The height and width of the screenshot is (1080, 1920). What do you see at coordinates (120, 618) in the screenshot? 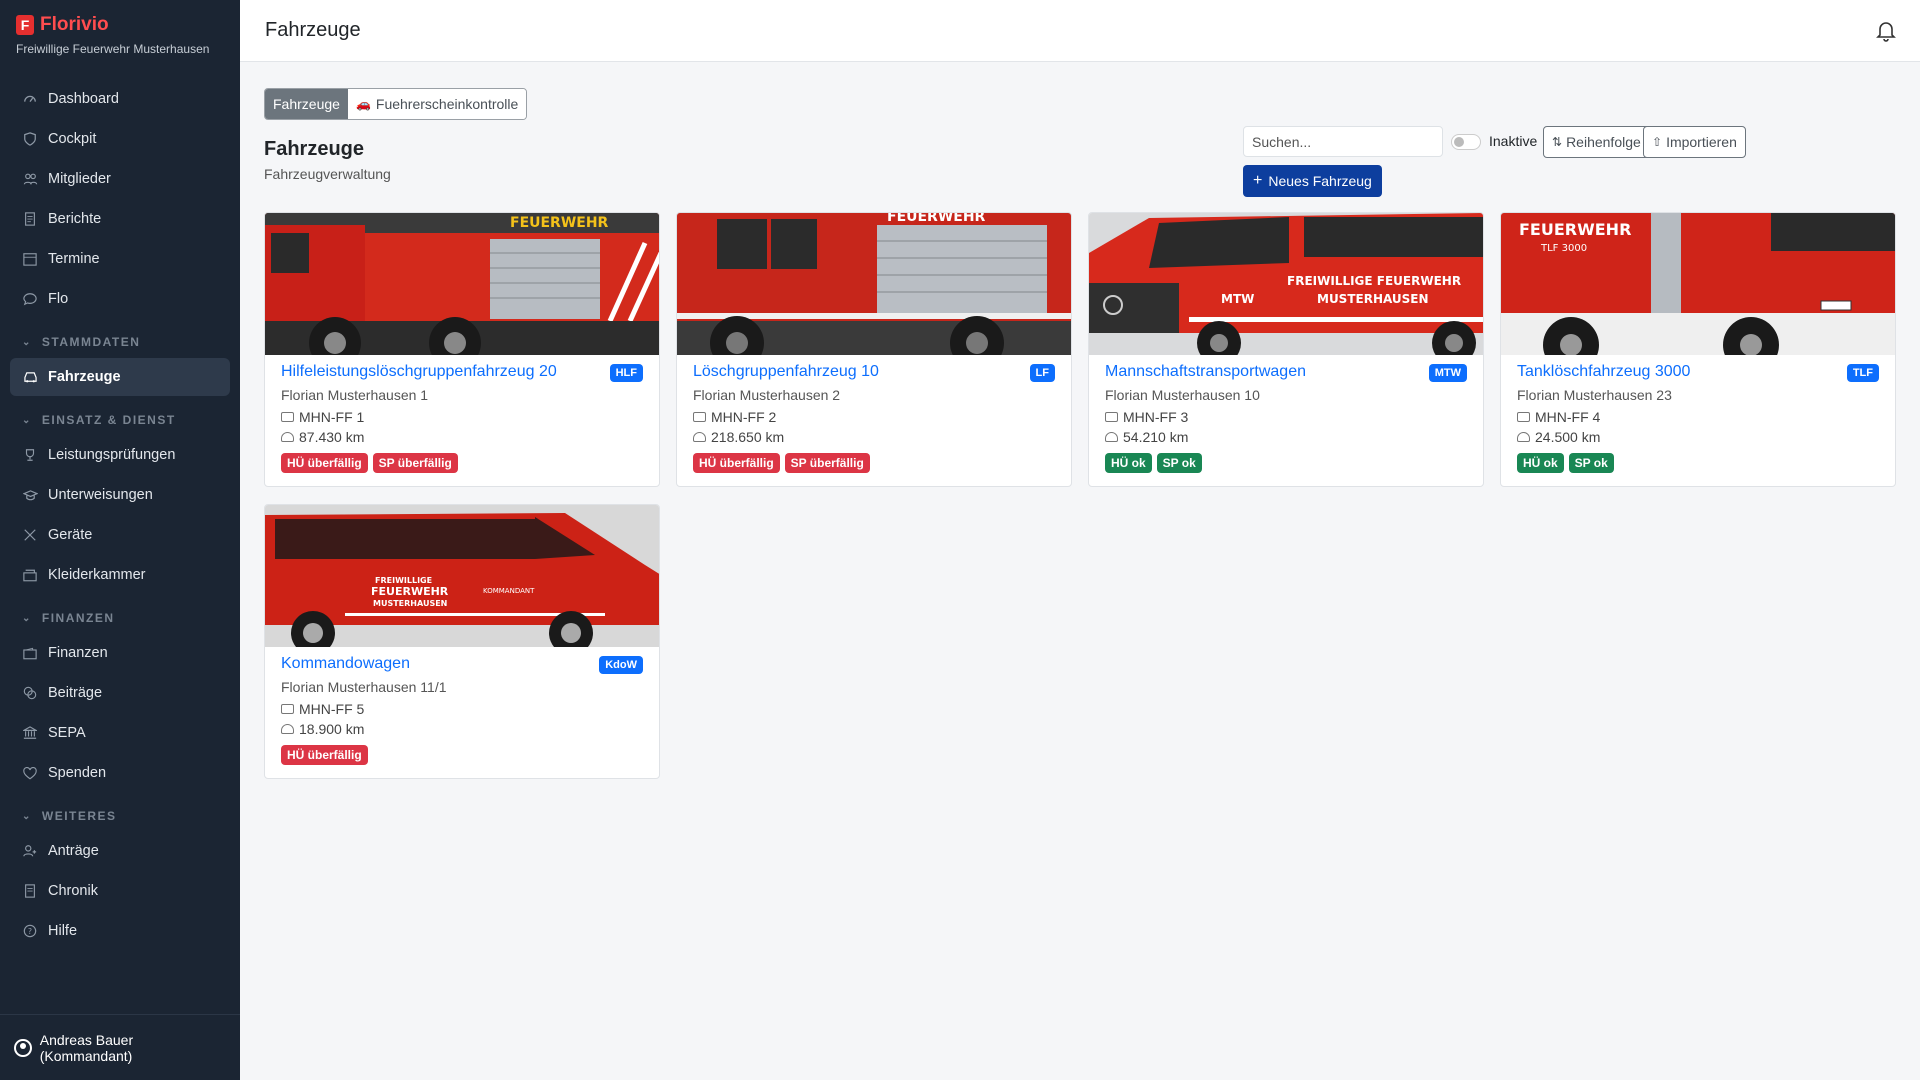
I see `nav-section-finanzen: ⌄ FINANZEN` at bounding box center [120, 618].